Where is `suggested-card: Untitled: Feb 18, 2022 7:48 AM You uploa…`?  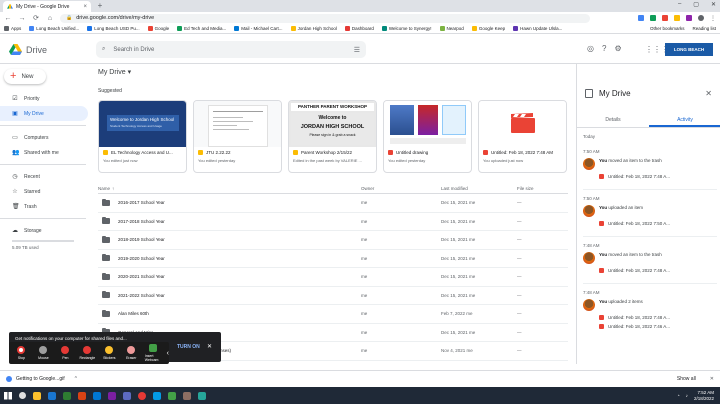
suggested-card: Untitled: Feb 18, 2022 7:48 AM You uploa… is located at coordinates (522, 136).